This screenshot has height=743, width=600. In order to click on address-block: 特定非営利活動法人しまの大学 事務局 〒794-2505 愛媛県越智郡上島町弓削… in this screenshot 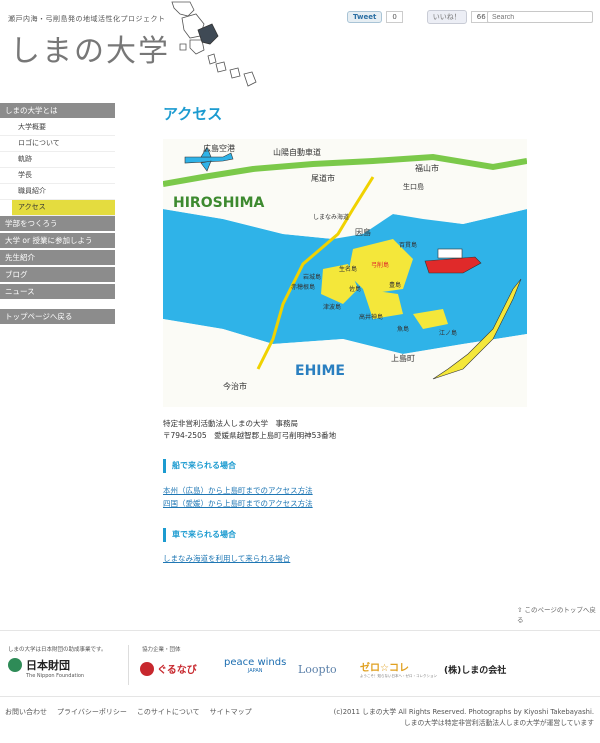, I will do `click(249, 430)`.